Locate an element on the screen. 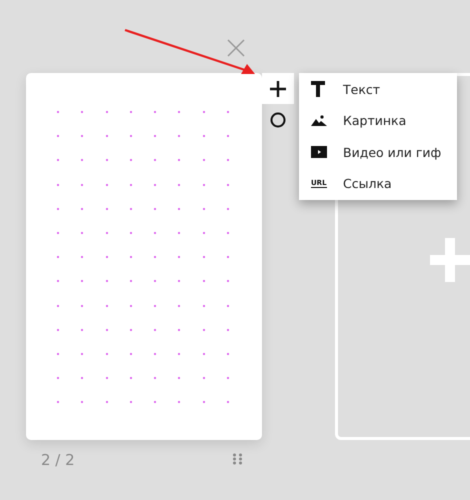  menu-item: Видео или гиф is located at coordinates (378, 152).